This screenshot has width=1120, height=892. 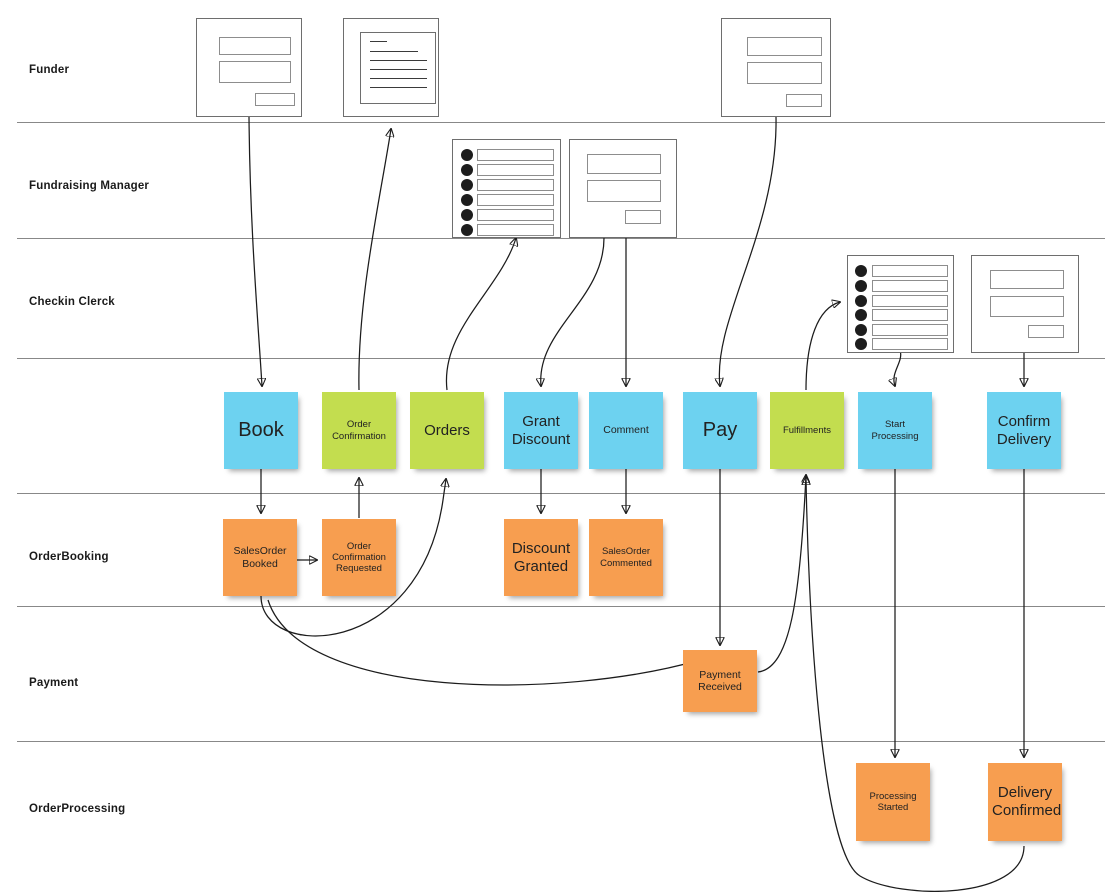 I want to click on sticky-label: Confirm Delivery, so click(x=1024, y=430).